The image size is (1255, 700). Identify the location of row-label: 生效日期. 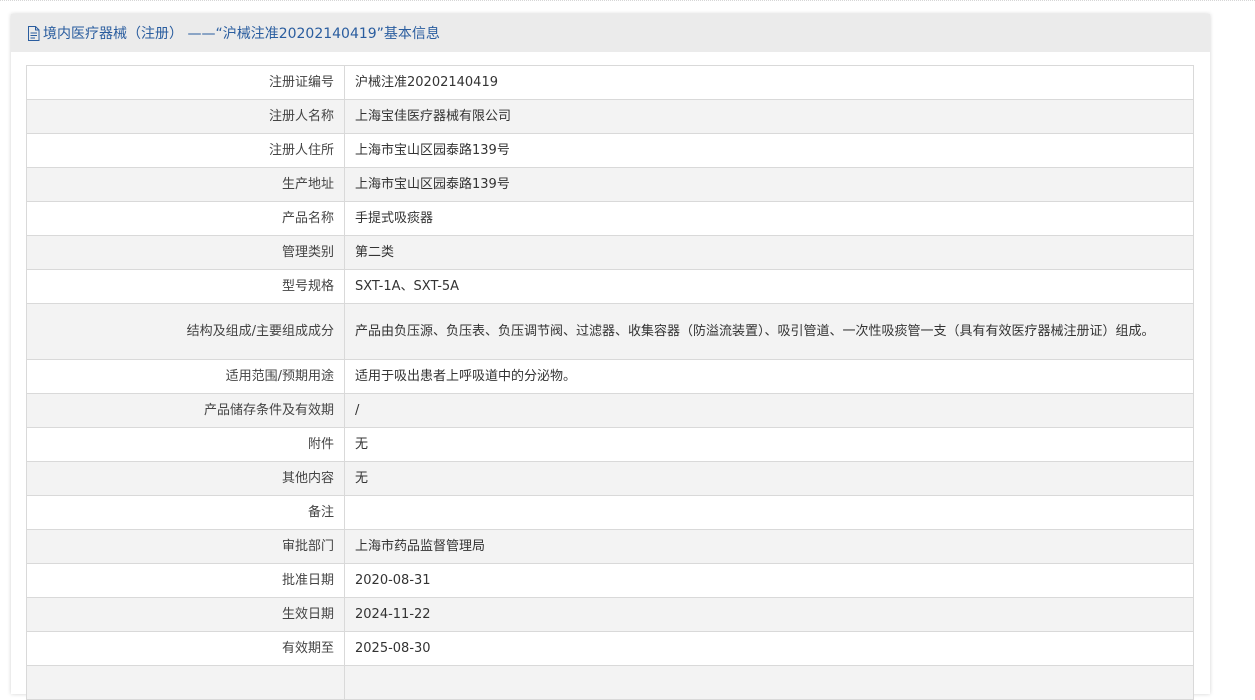
(185, 614).